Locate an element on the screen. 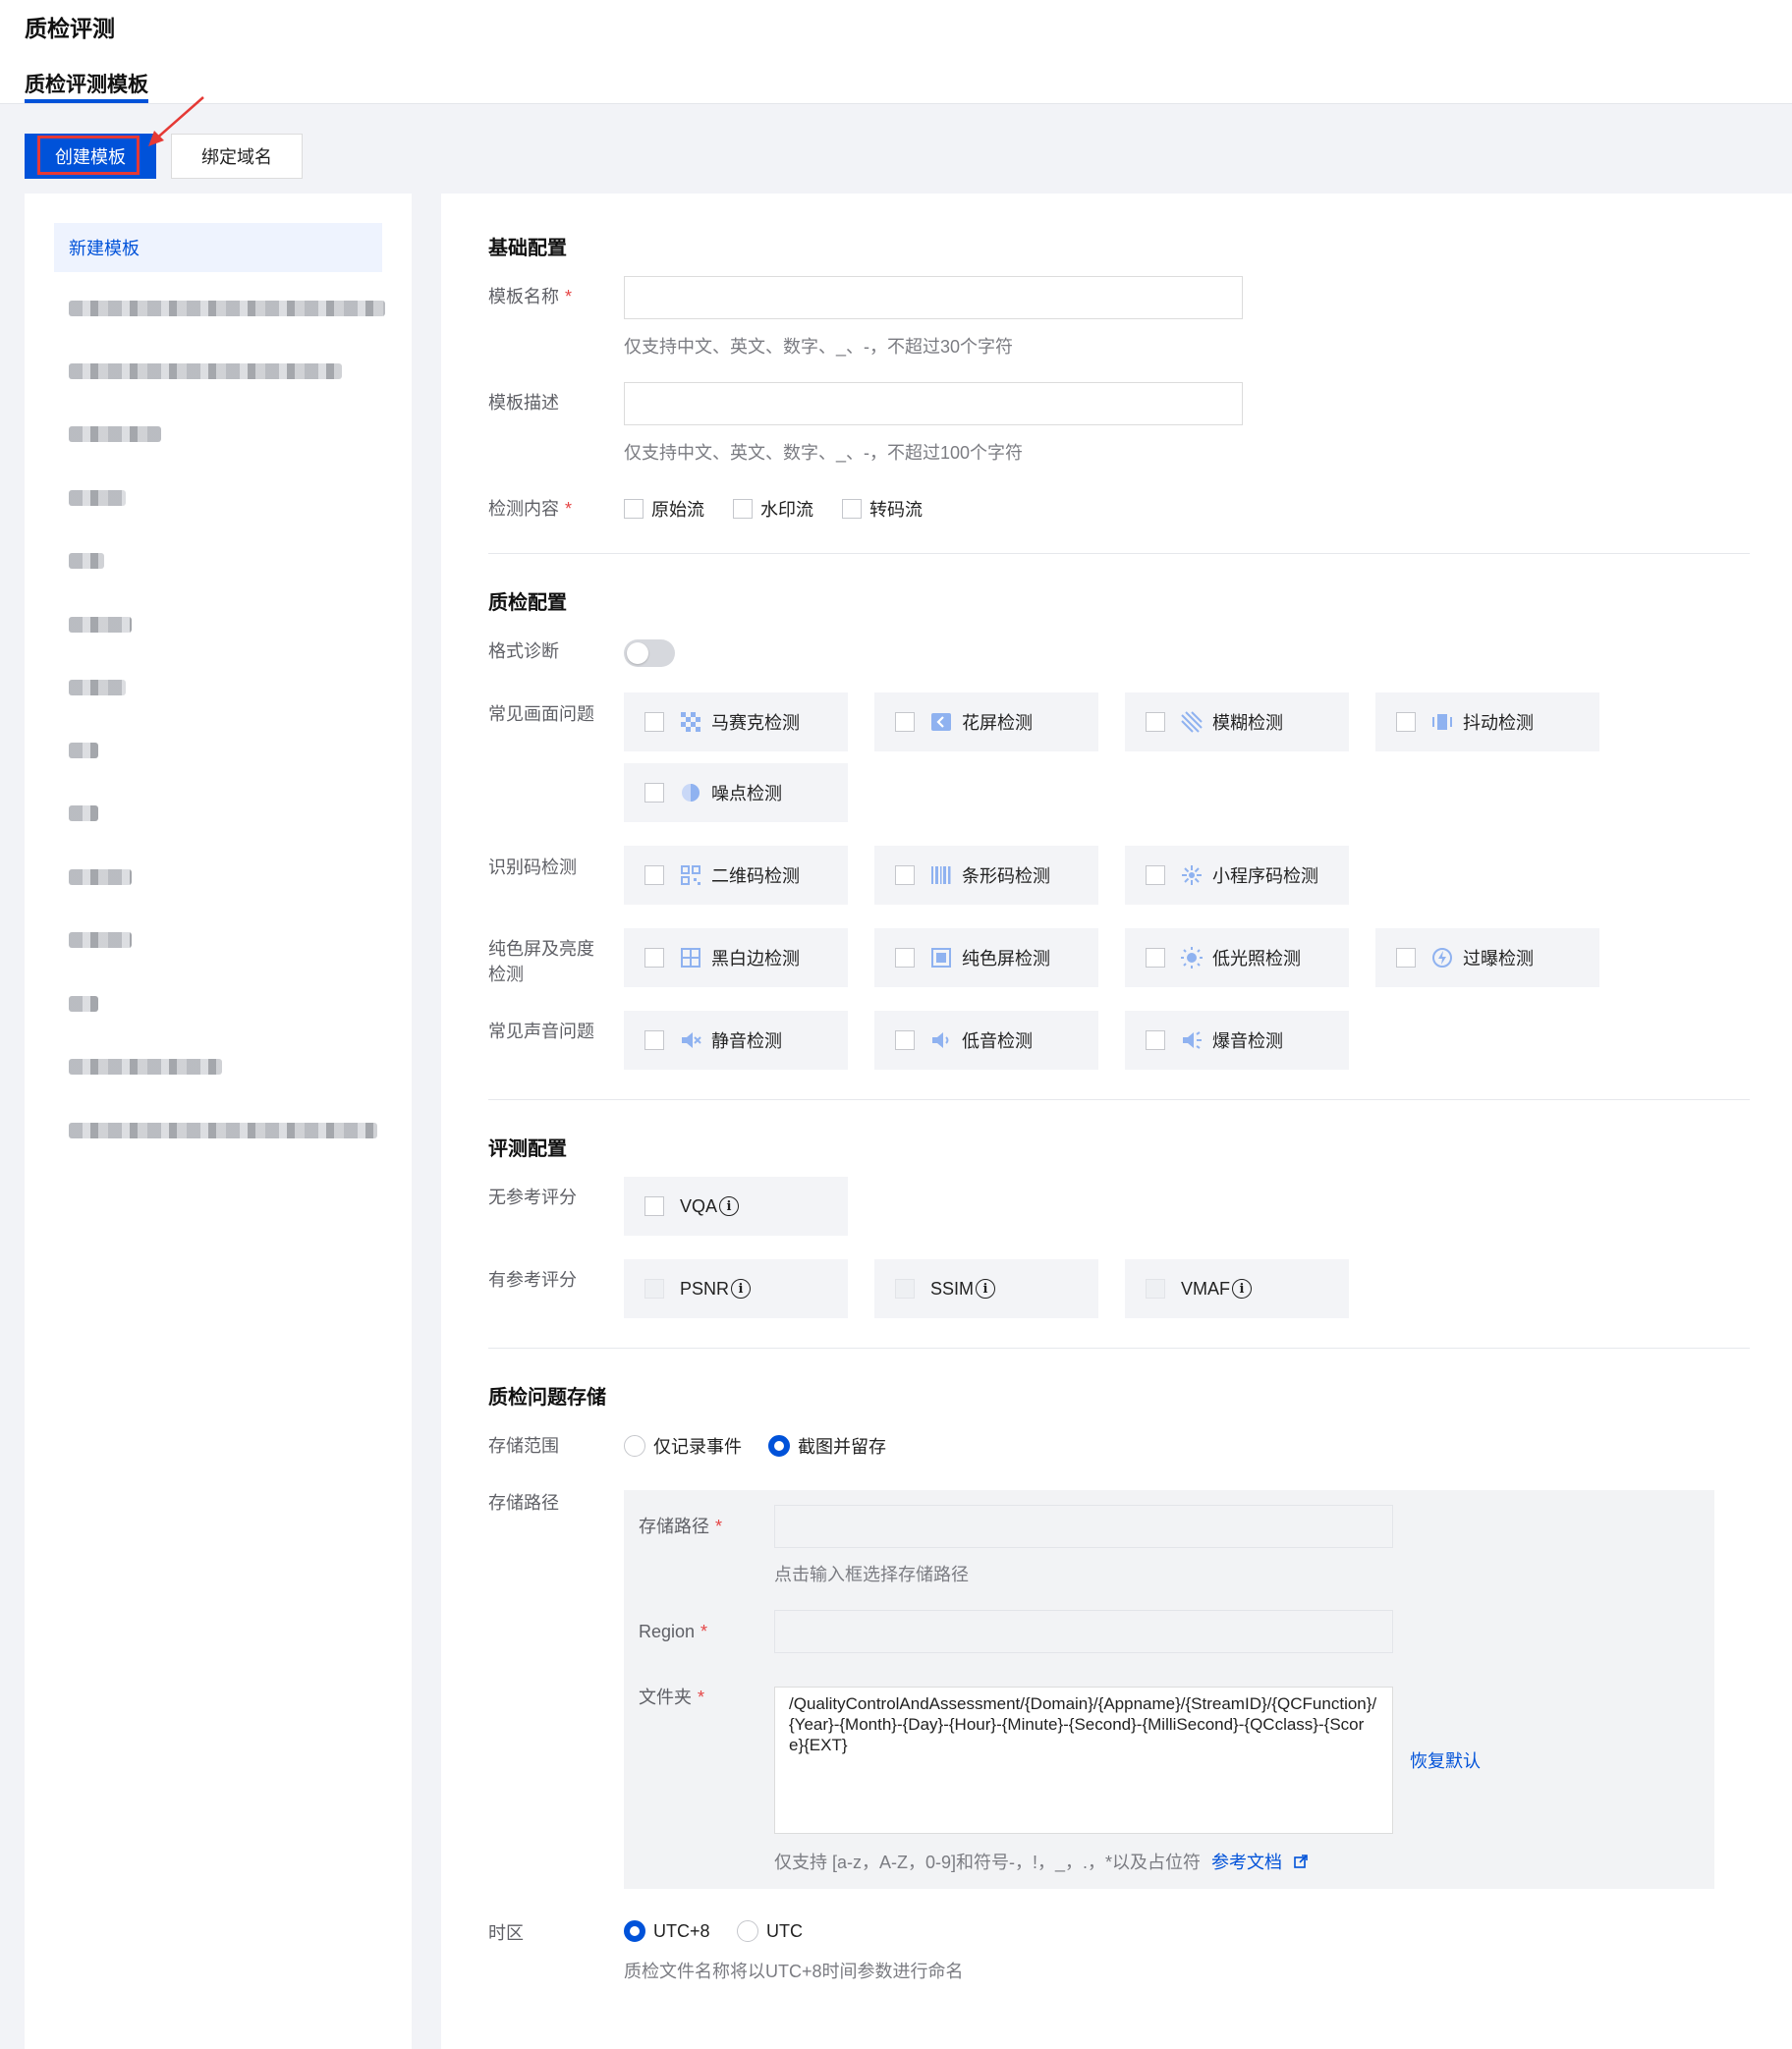 The image size is (1792, 2049). external-link-icon is located at coordinates (1301, 1864).